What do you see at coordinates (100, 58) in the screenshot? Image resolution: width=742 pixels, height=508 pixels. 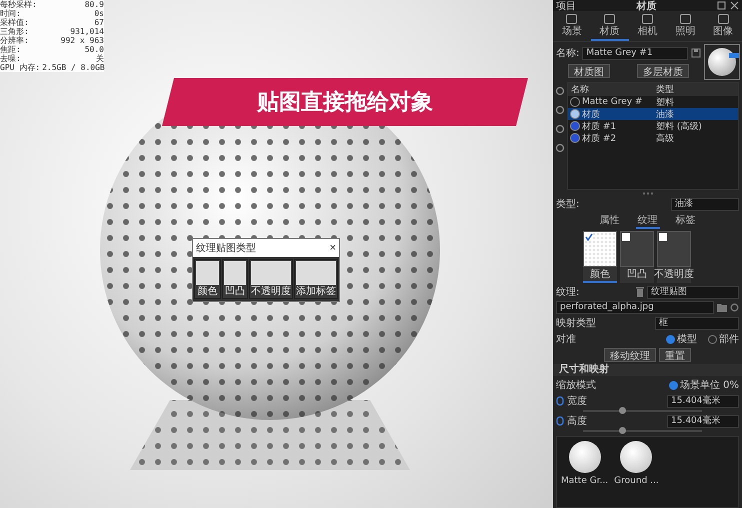 I see `stat-value: 关` at bounding box center [100, 58].